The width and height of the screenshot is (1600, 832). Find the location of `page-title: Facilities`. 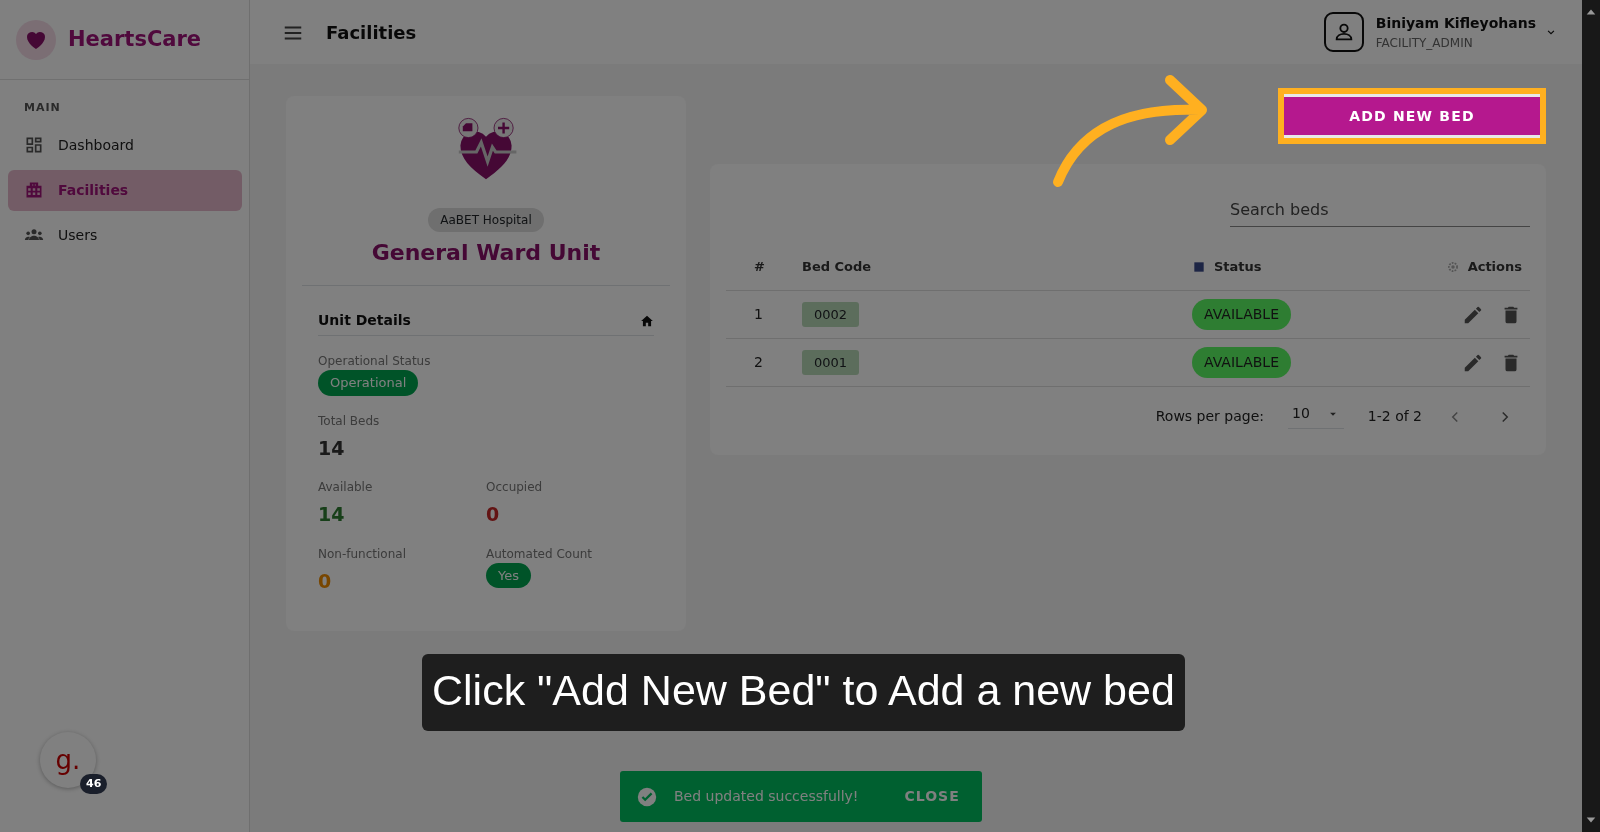

page-title: Facilities is located at coordinates (371, 32).